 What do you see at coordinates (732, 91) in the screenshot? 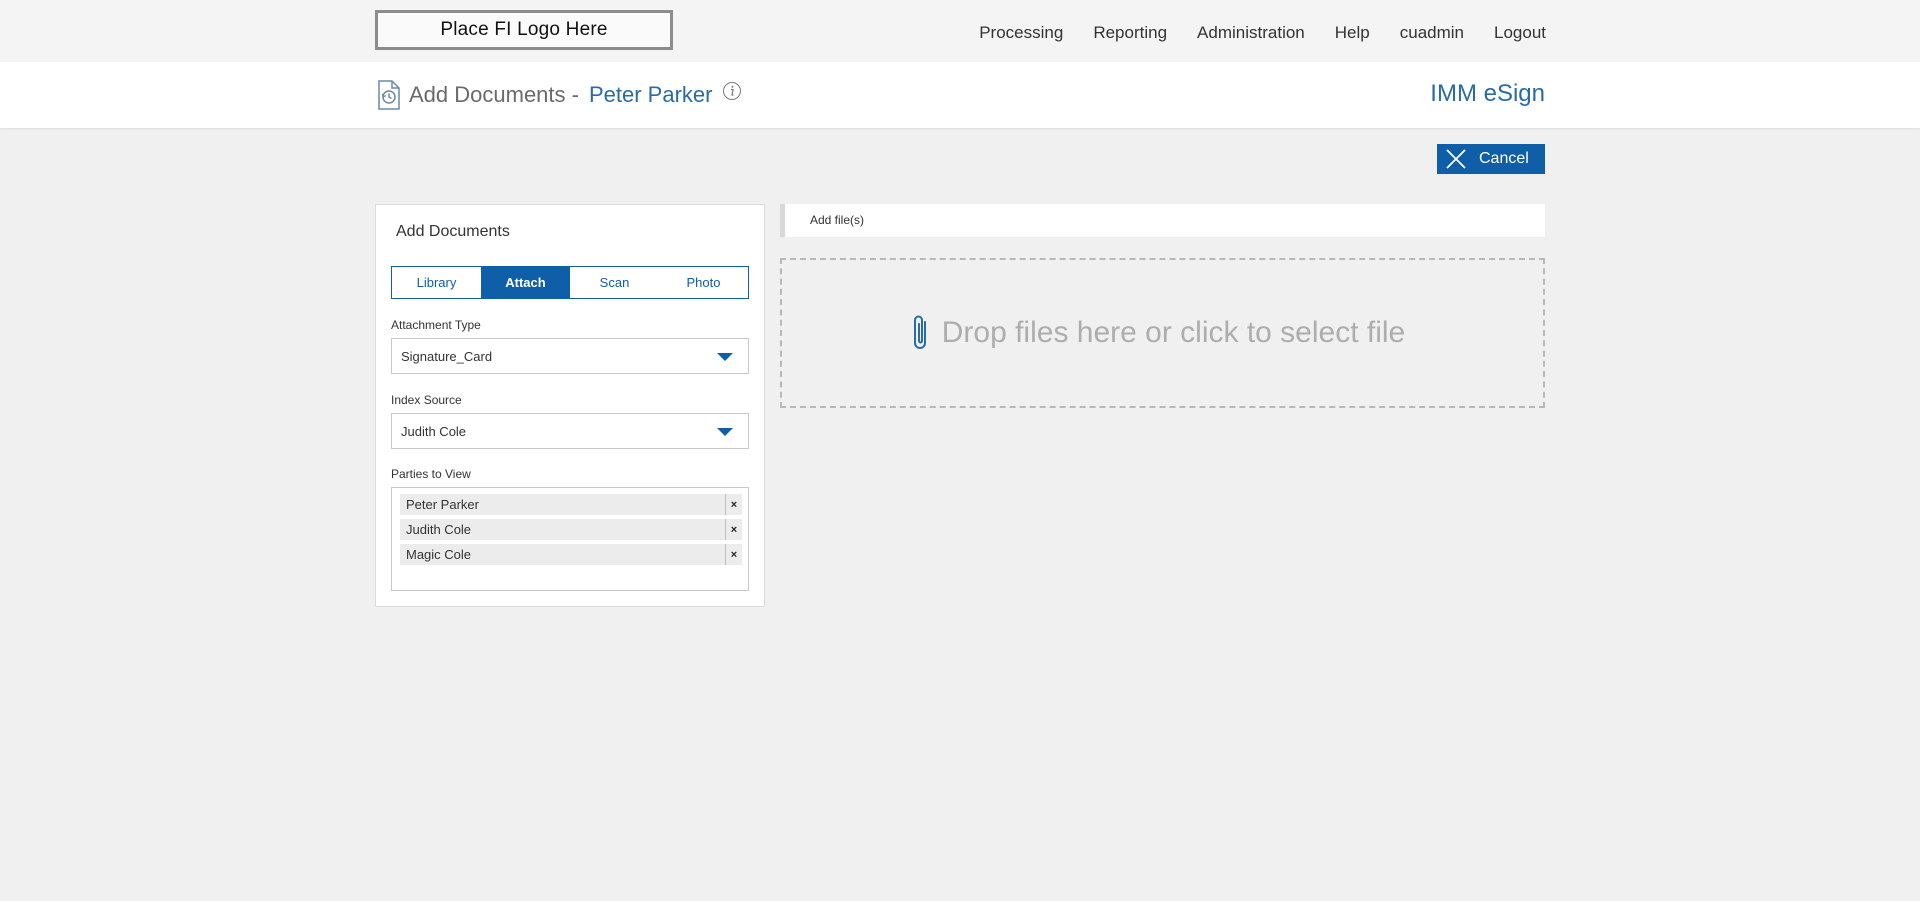
I see `info-icon` at bounding box center [732, 91].